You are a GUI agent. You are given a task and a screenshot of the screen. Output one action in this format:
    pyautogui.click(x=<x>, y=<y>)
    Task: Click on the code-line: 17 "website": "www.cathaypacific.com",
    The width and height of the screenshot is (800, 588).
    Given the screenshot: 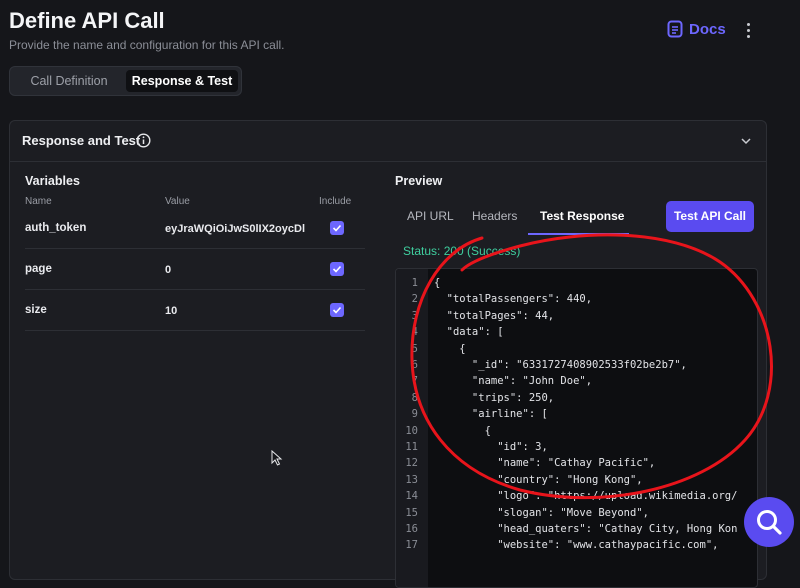 What is the action you would take?
    pyautogui.click(x=576, y=547)
    